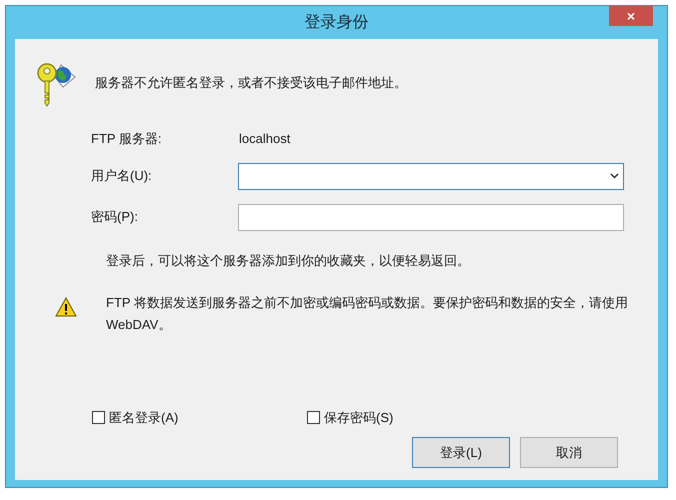 The image size is (676, 500). What do you see at coordinates (569, 452) in the screenshot?
I see `cancel-button: 取消` at bounding box center [569, 452].